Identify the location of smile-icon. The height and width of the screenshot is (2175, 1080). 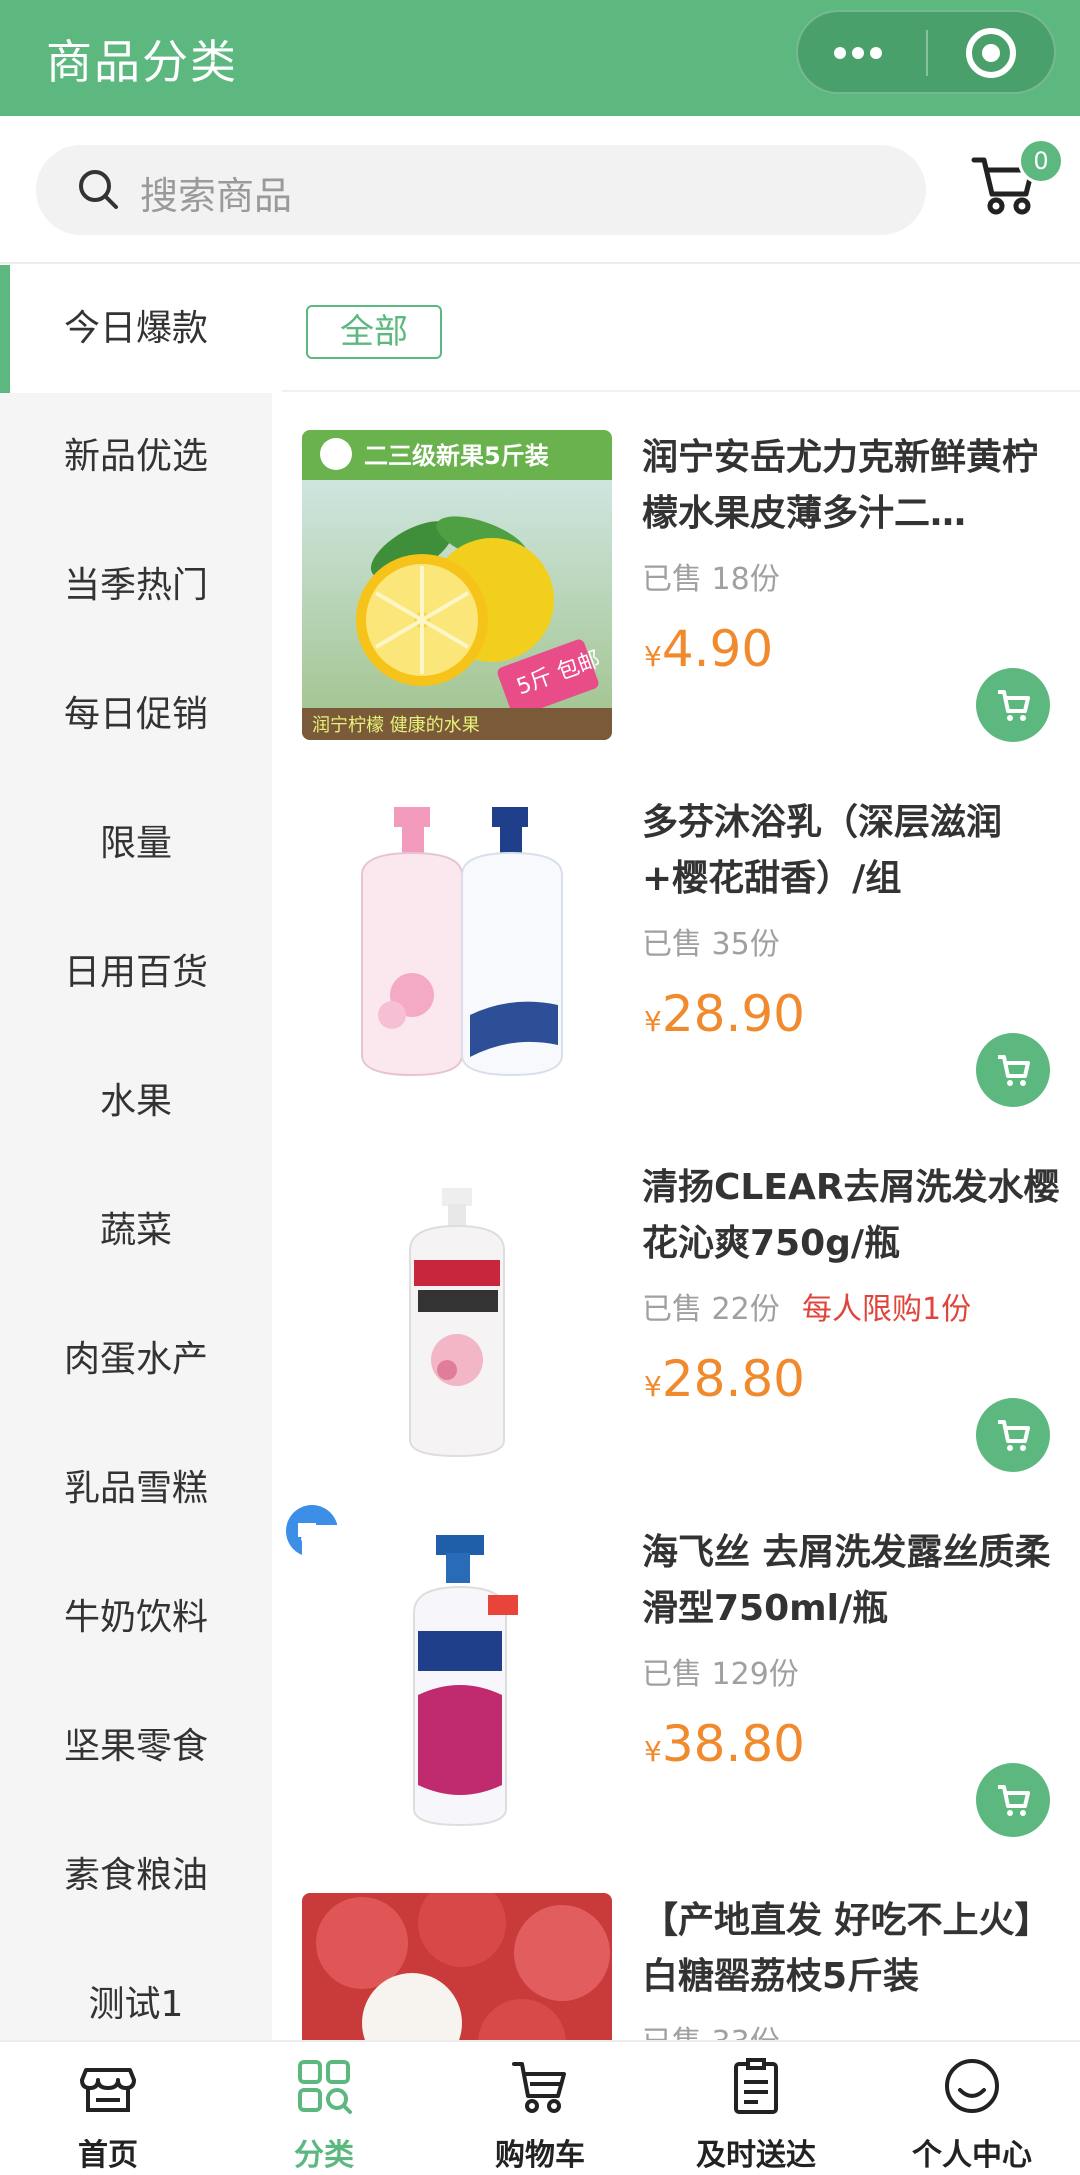
(972, 2086).